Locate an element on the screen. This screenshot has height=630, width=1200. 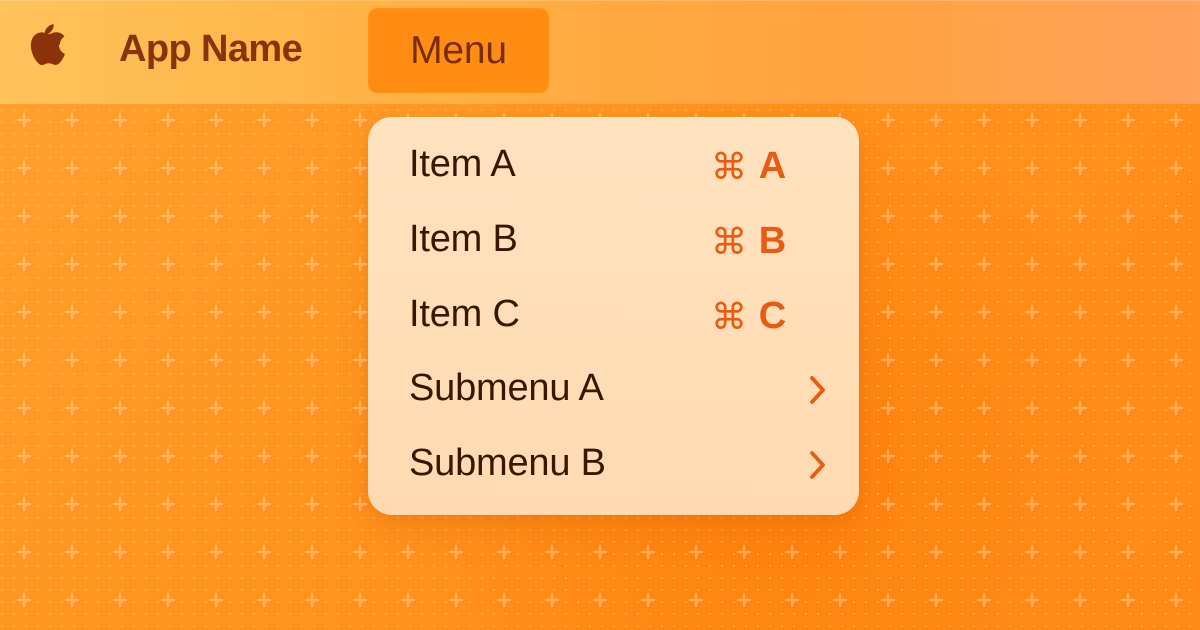
menu-item-label: Item C is located at coordinates (464, 314).